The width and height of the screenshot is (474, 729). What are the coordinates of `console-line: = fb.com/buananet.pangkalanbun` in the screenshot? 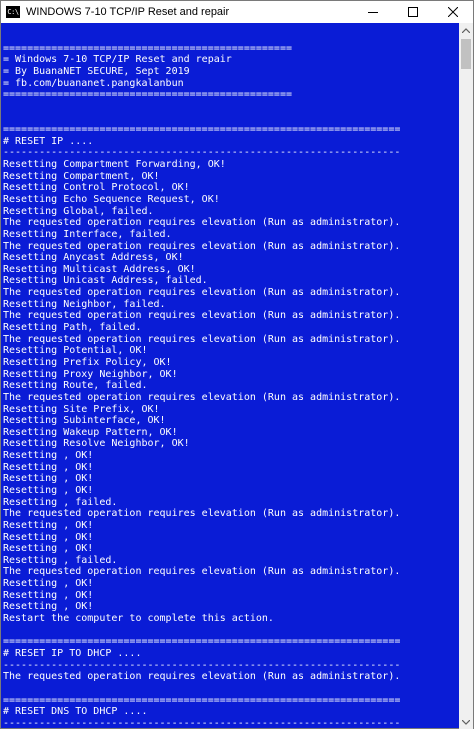 It's located at (93, 83).